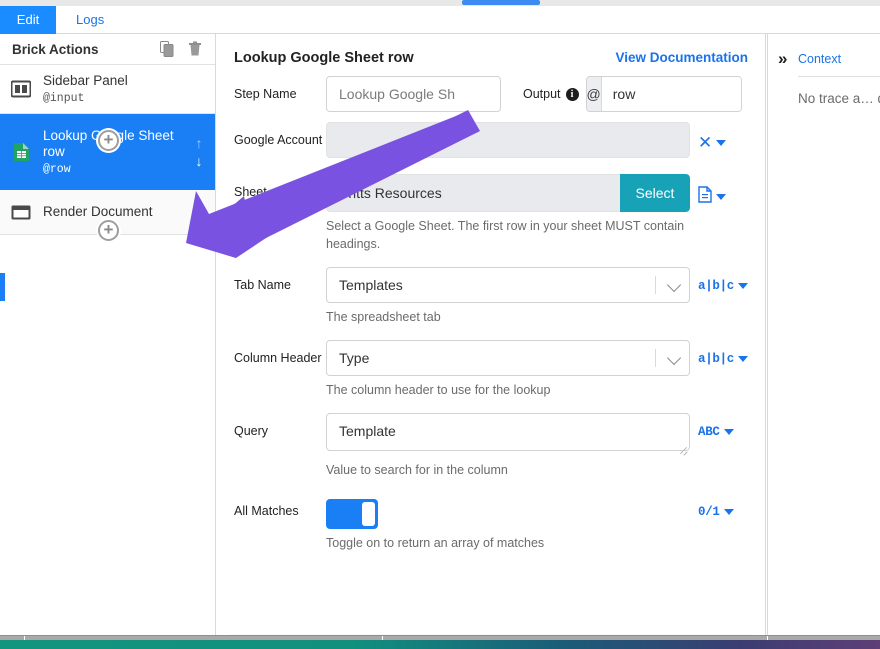 The height and width of the screenshot is (649, 880). I want to click on field-row-google-account: Google Account ✕, so click(491, 140).